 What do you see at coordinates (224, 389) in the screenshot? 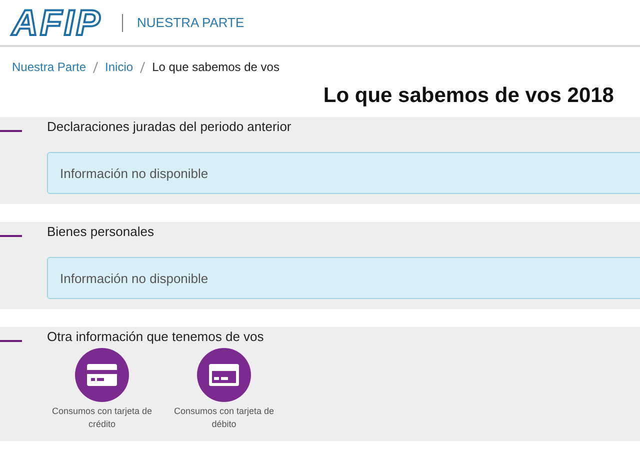
I see `card-button: Consumos con tarjeta de débito` at bounding box center [224, 389].